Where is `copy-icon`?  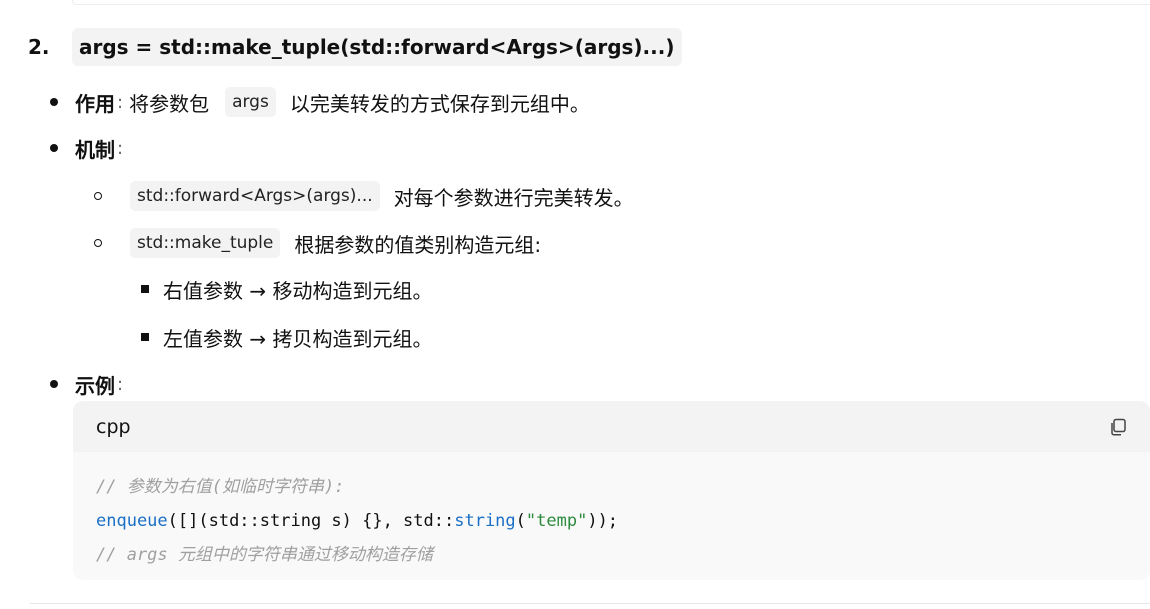 copy-icon is located at coordinates (1118, 427).